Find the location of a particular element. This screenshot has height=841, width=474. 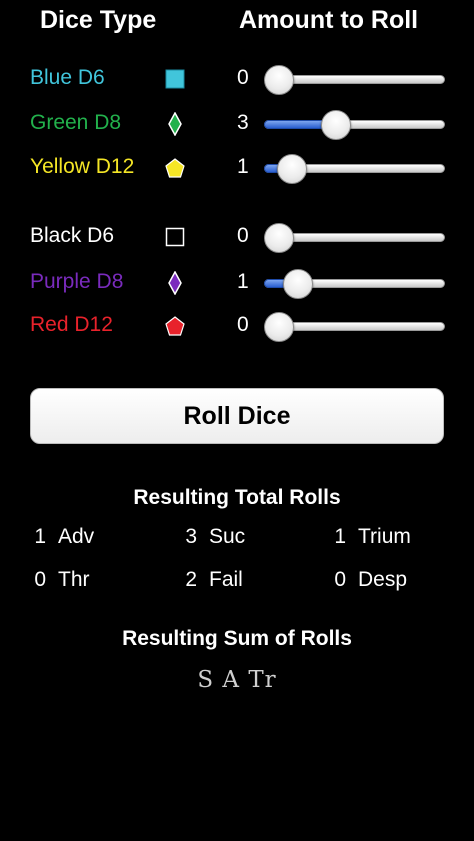

red-pentagon-icon is located at coordinates (175, 326).